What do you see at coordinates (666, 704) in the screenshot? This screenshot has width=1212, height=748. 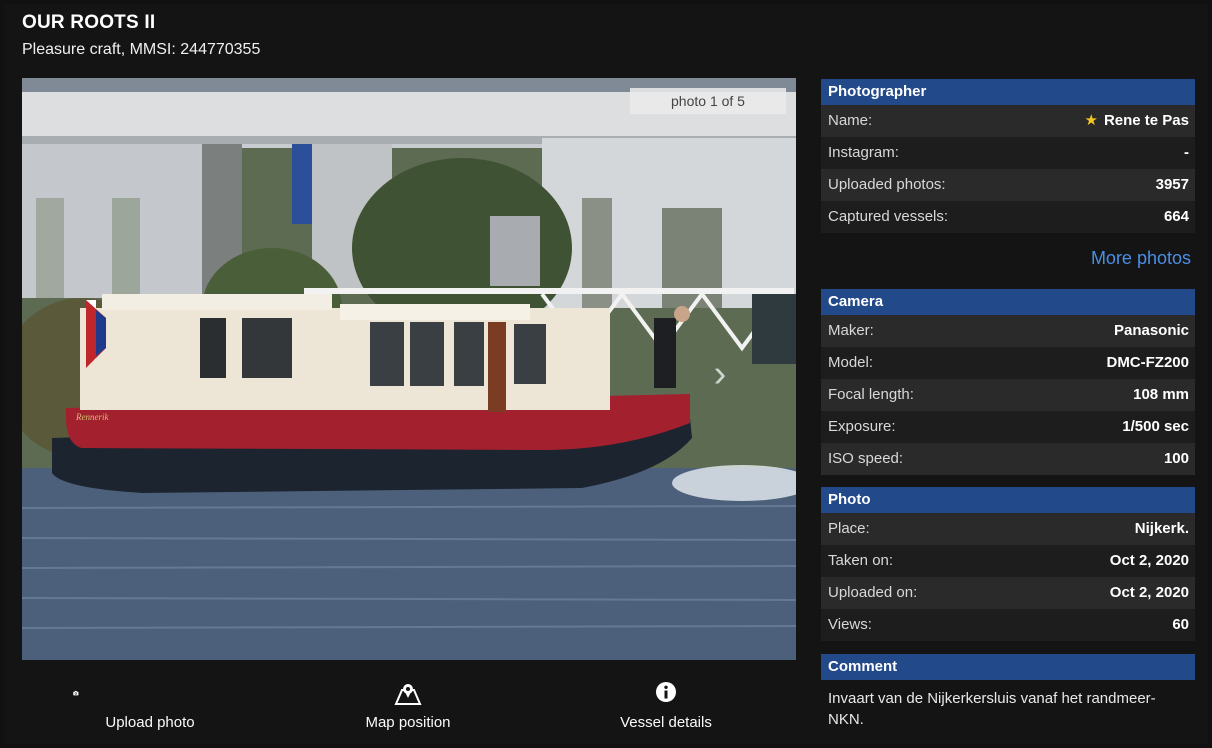 I see `vessel-details-button: Vessel details` at bounding box center [666, 704].